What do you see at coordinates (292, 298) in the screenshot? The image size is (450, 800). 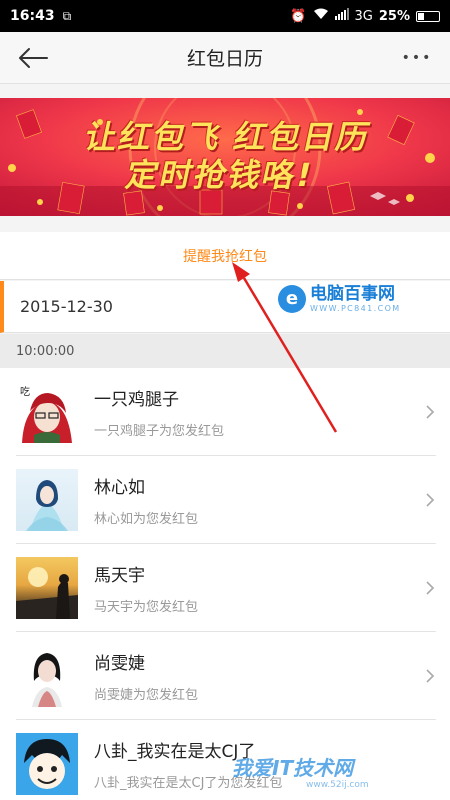 I see `watermark-logo-icon: e` at bounding box center [292, 298].